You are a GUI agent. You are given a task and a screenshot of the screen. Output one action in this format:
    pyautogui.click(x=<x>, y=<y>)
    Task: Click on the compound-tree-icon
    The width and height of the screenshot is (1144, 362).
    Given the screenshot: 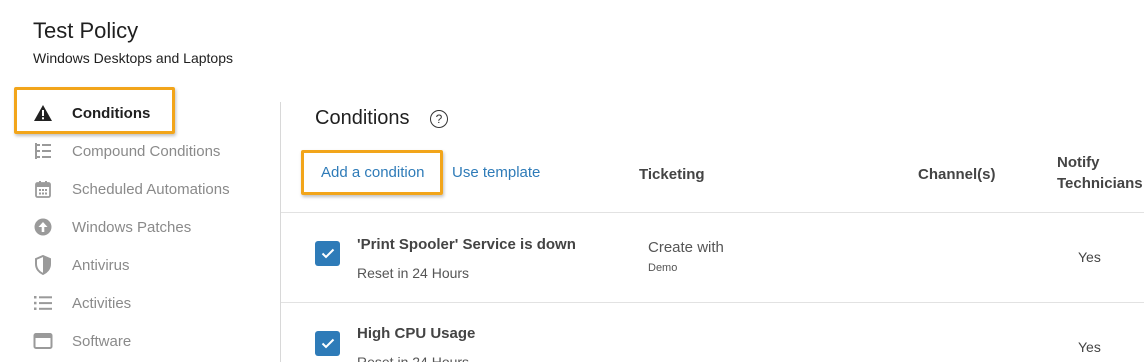 What is the action you would take?
    pyautogui.click(x=43, y=151)
    